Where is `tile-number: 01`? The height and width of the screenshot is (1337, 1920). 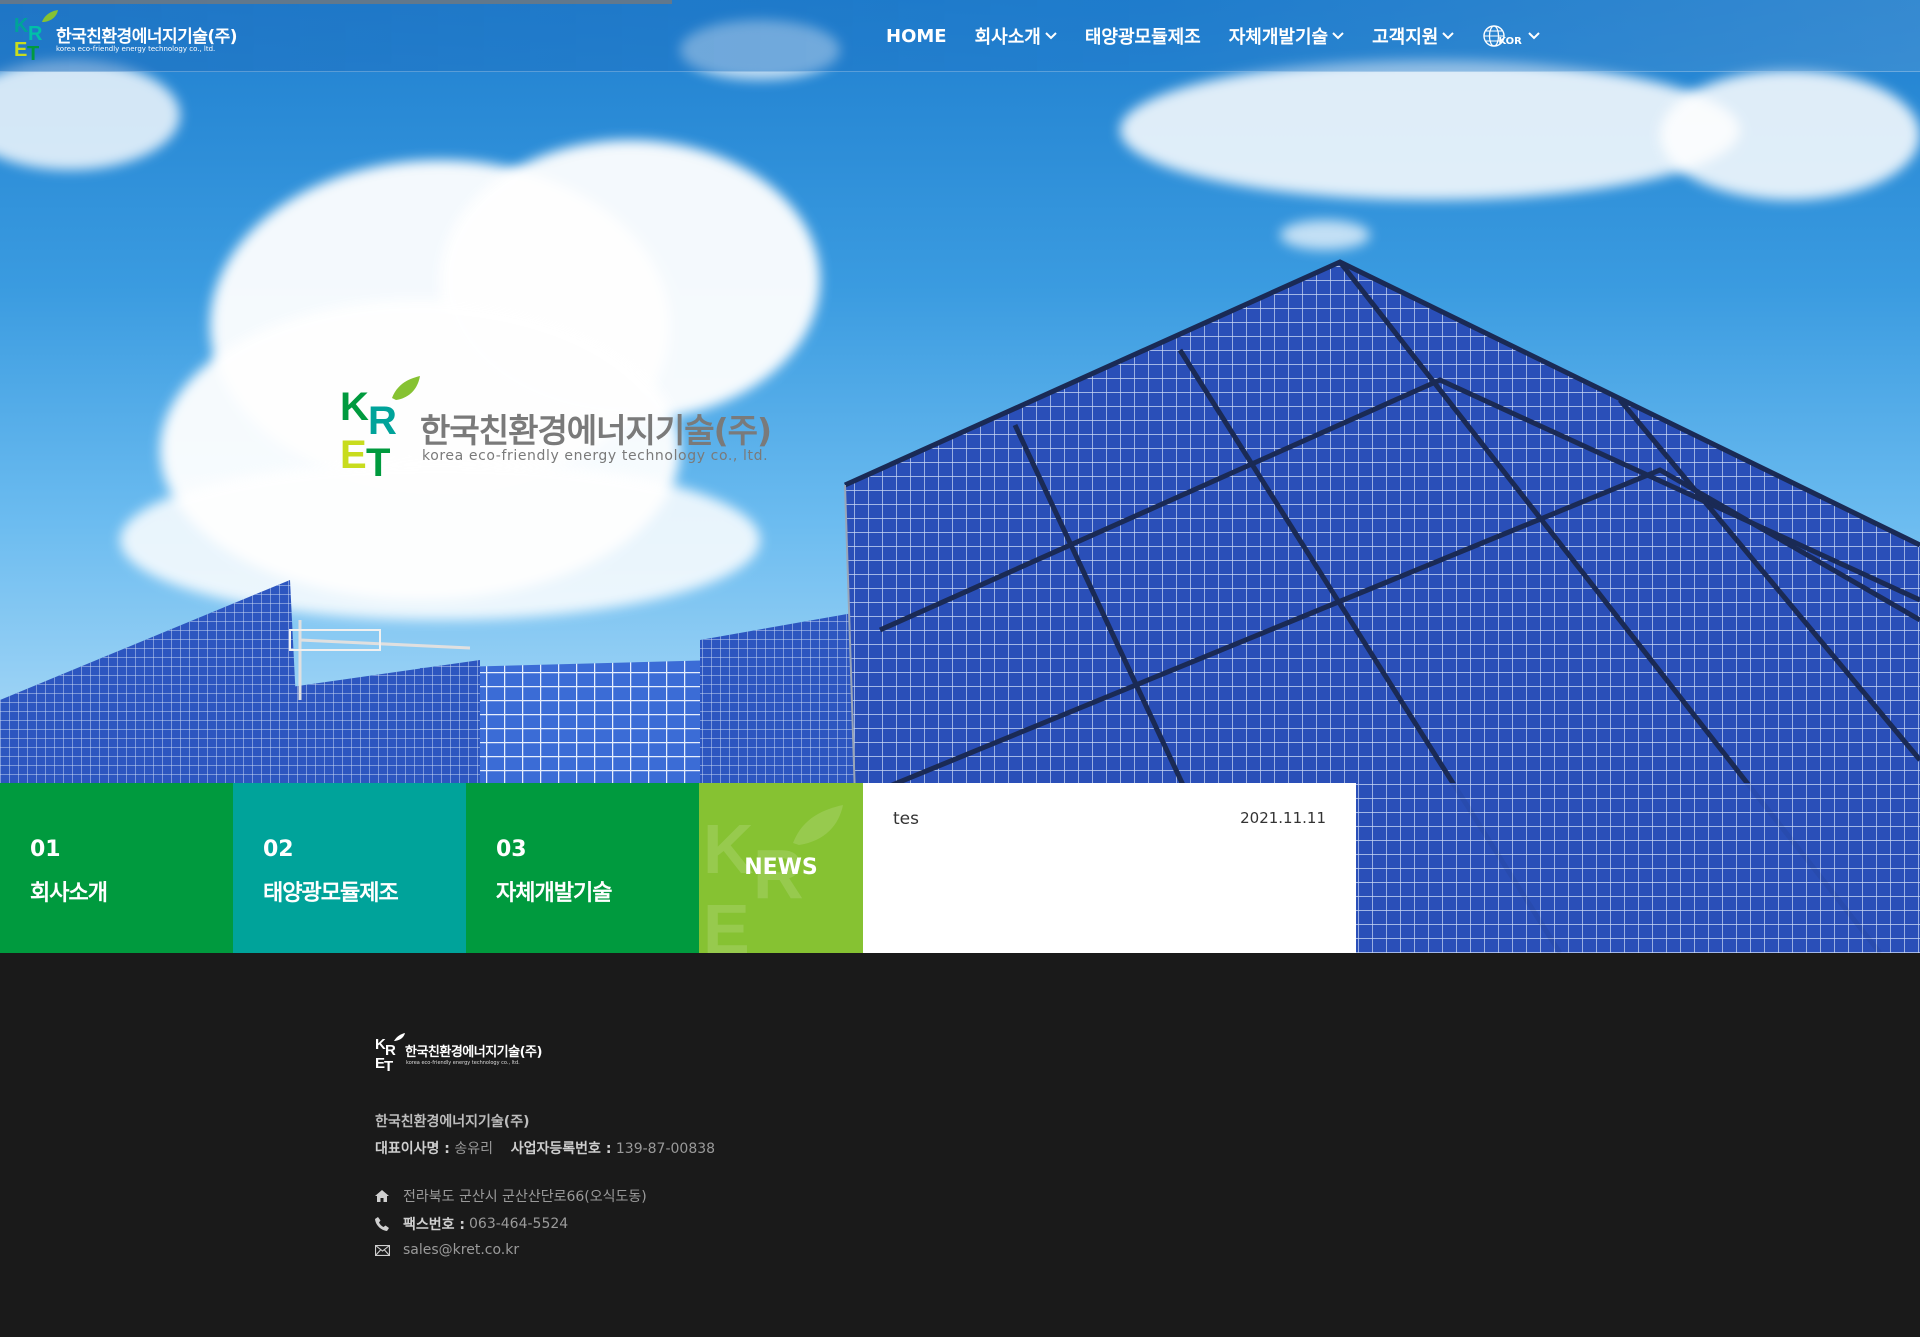 tile-number: 01 is located at coordinates (45, 849).